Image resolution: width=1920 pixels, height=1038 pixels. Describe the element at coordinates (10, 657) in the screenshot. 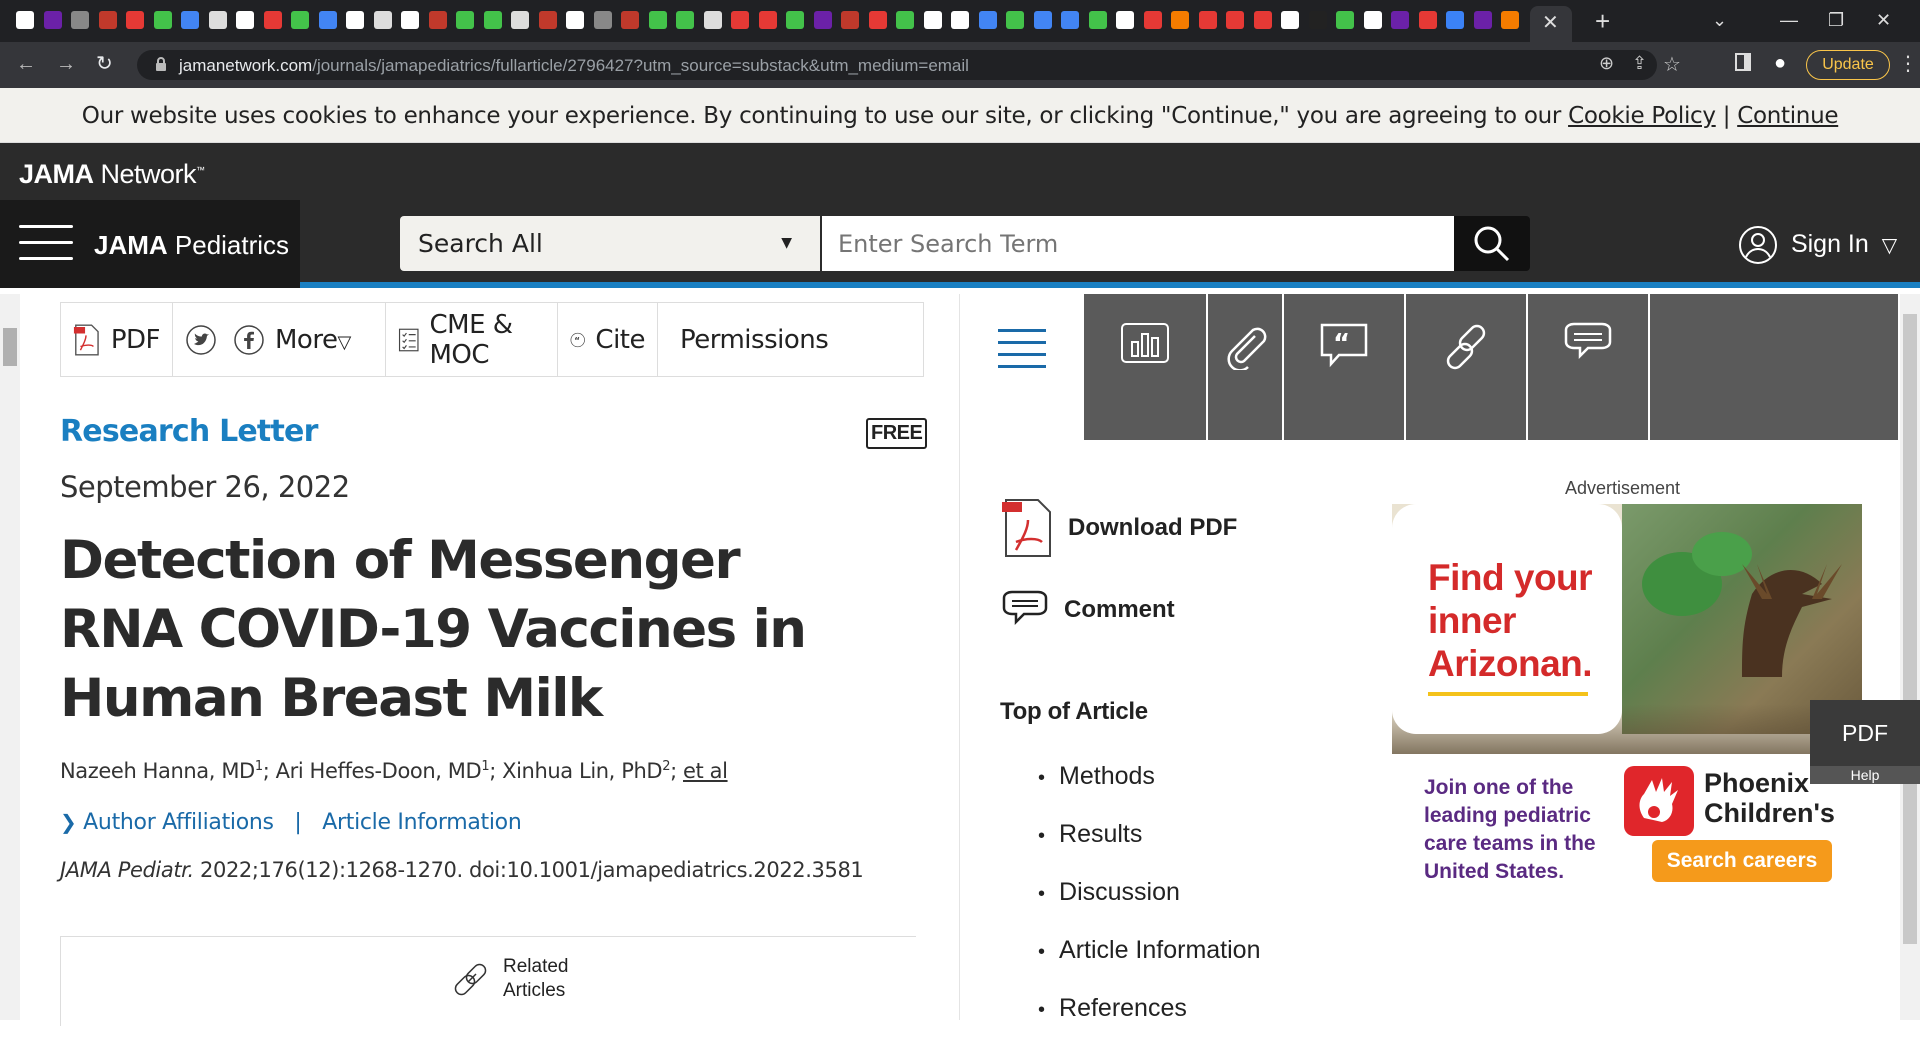

I see `left-scrollbar` at that location.